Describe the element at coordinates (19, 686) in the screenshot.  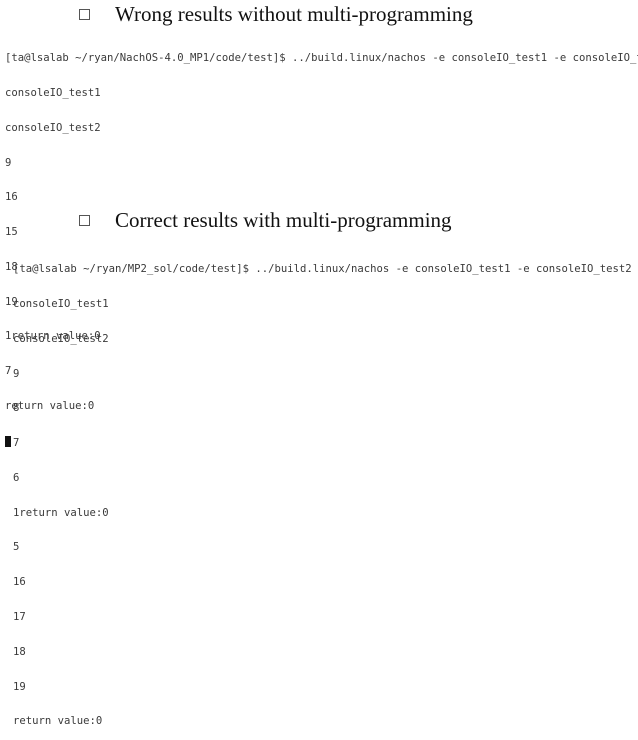
I see `terminal-line: 19` at that location.